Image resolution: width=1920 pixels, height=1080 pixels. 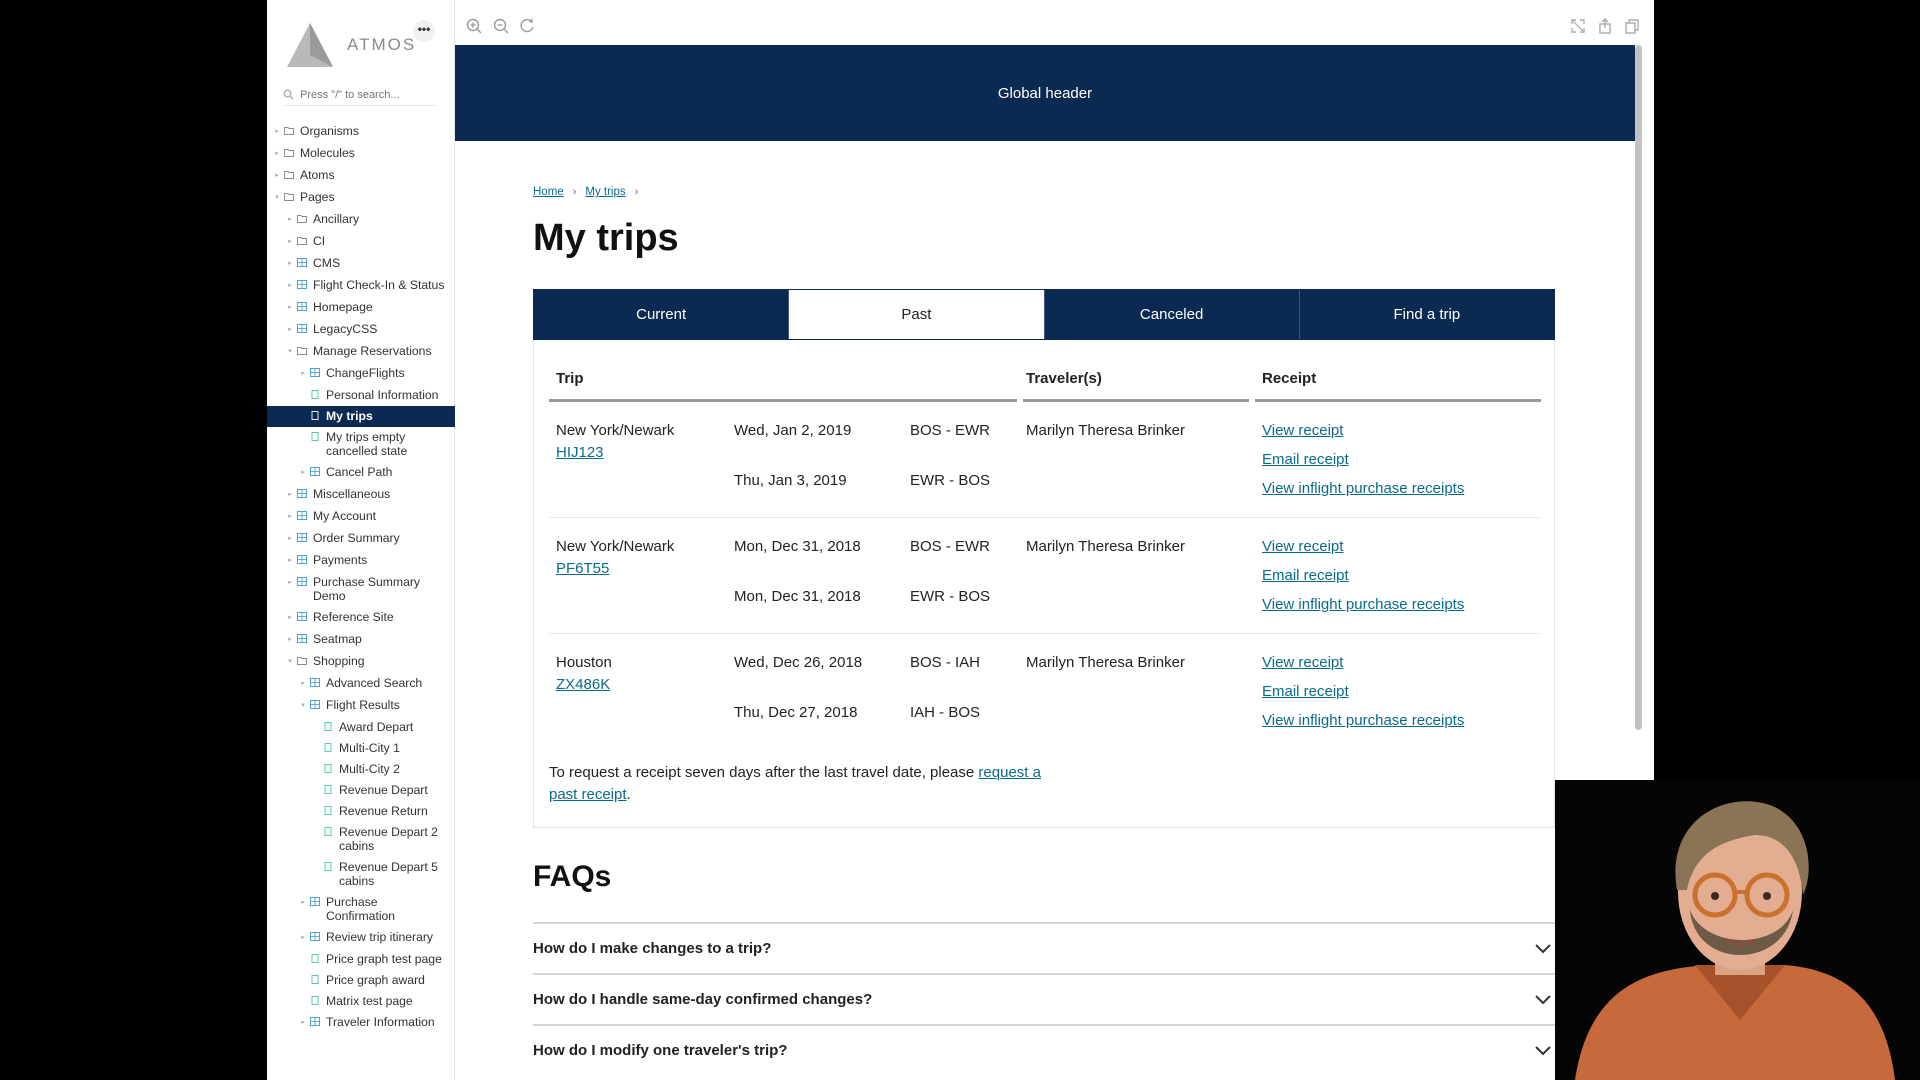 I want to click on sidebar-item-purchase-summary-demo: ▸ Purchase Summary Demo, so click(x=361, y=589).